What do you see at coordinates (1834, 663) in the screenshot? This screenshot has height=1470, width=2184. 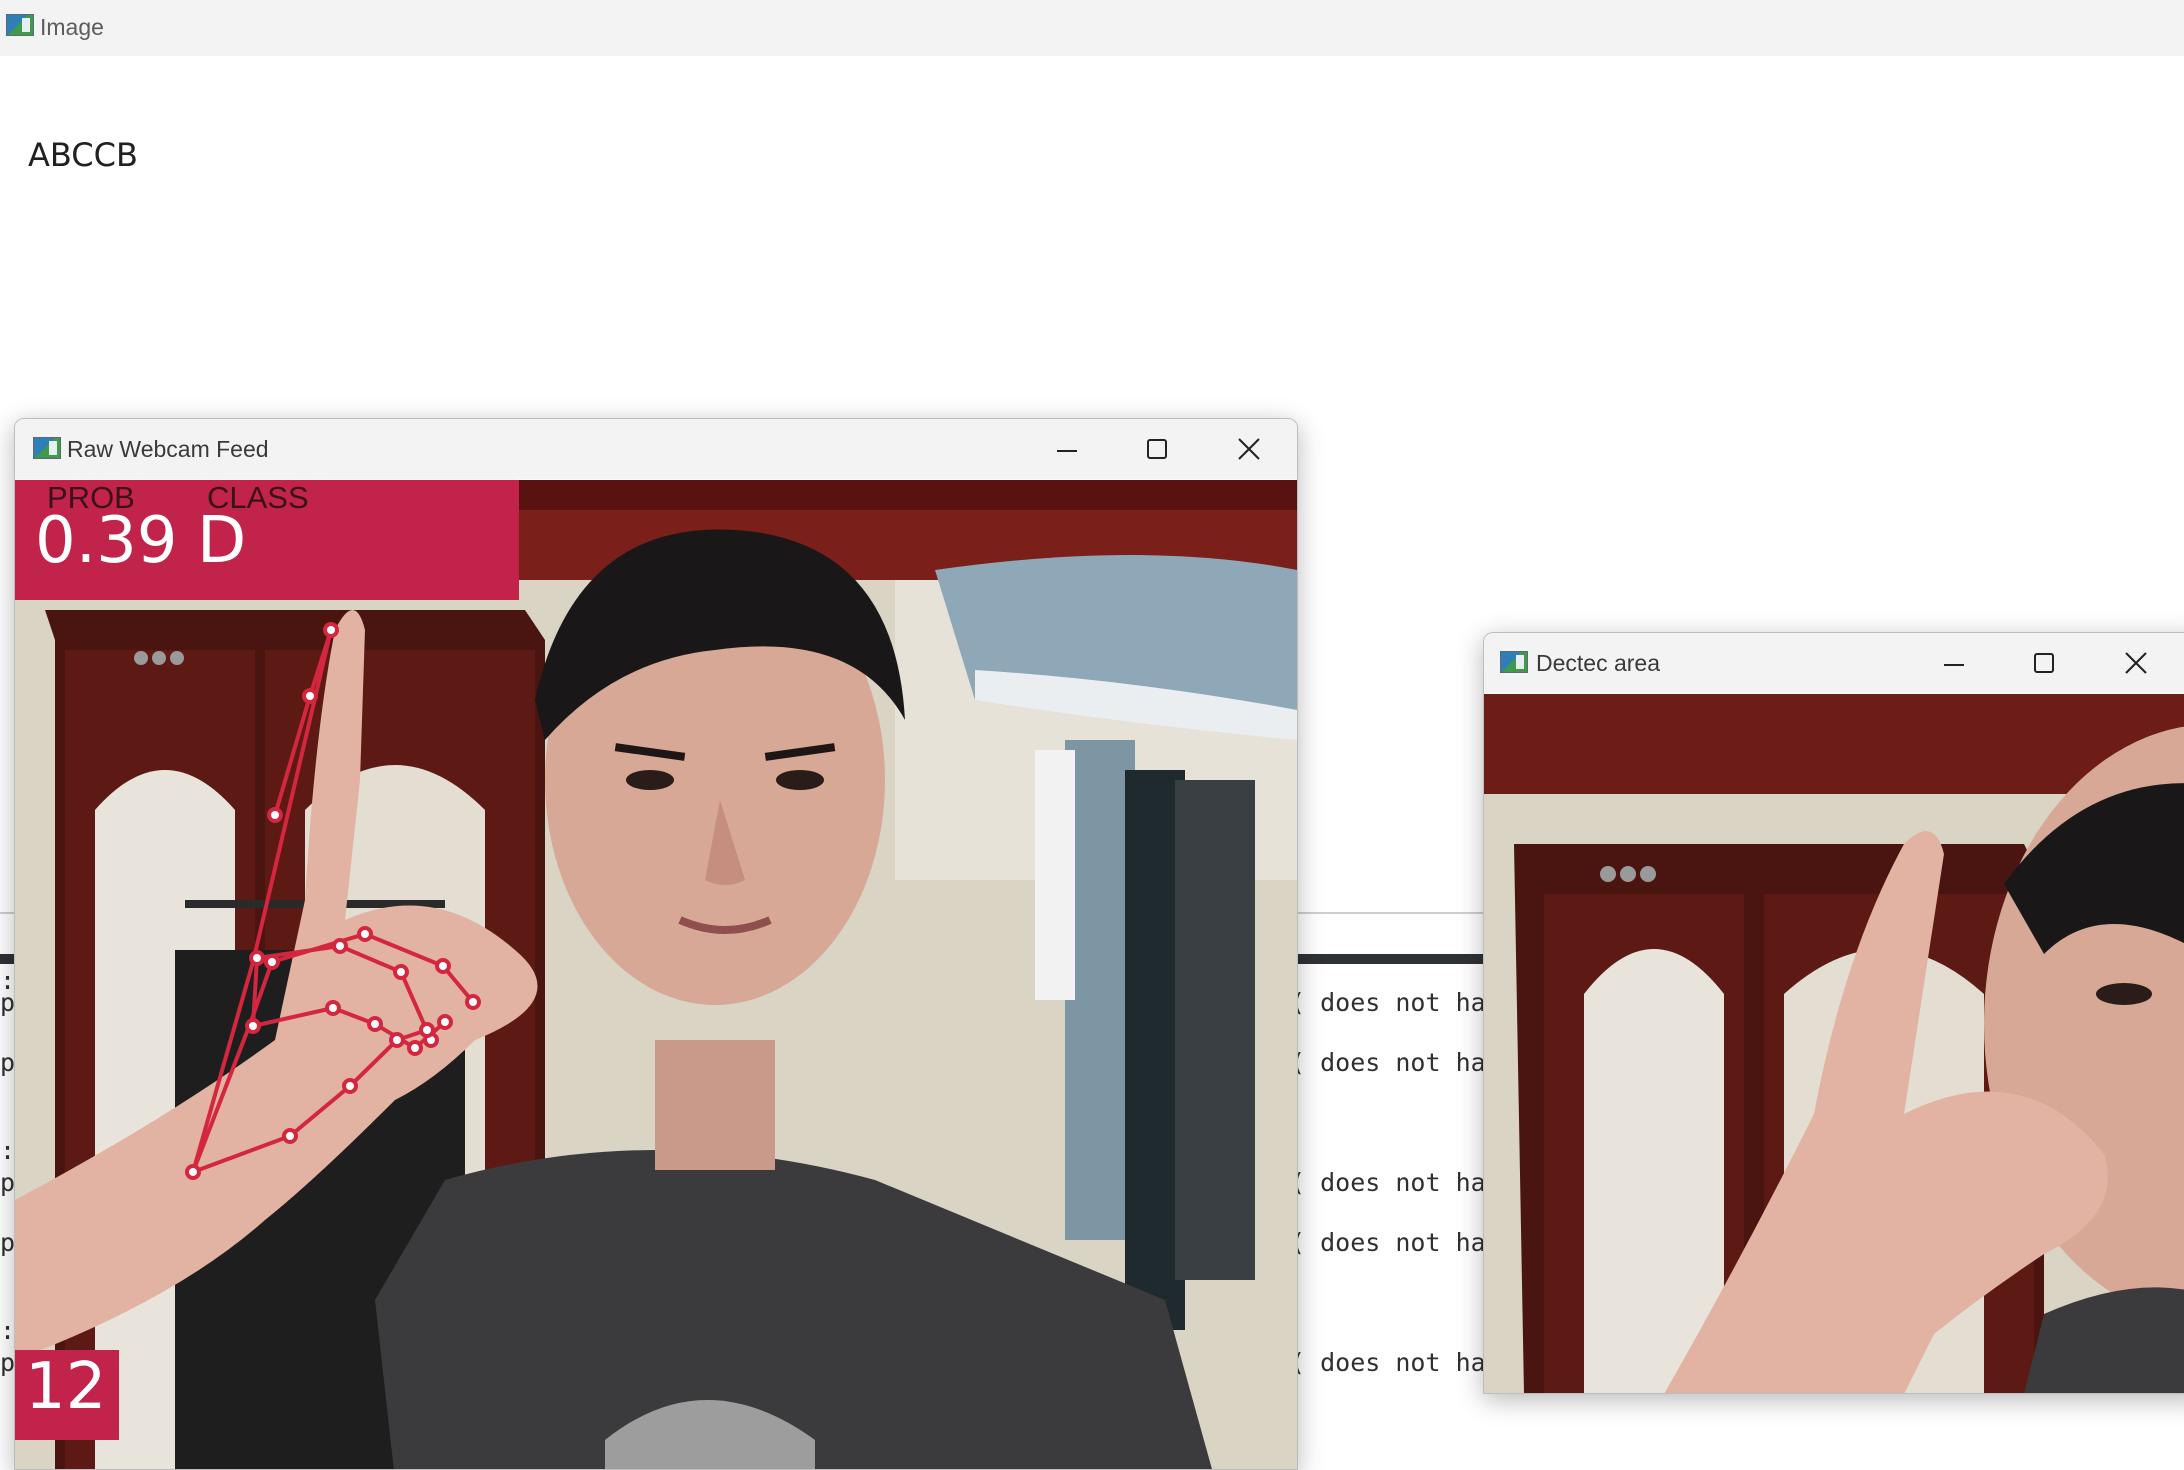 I see `detect-window-titlebar: Dectec area` at bounding box center [1834, 663].